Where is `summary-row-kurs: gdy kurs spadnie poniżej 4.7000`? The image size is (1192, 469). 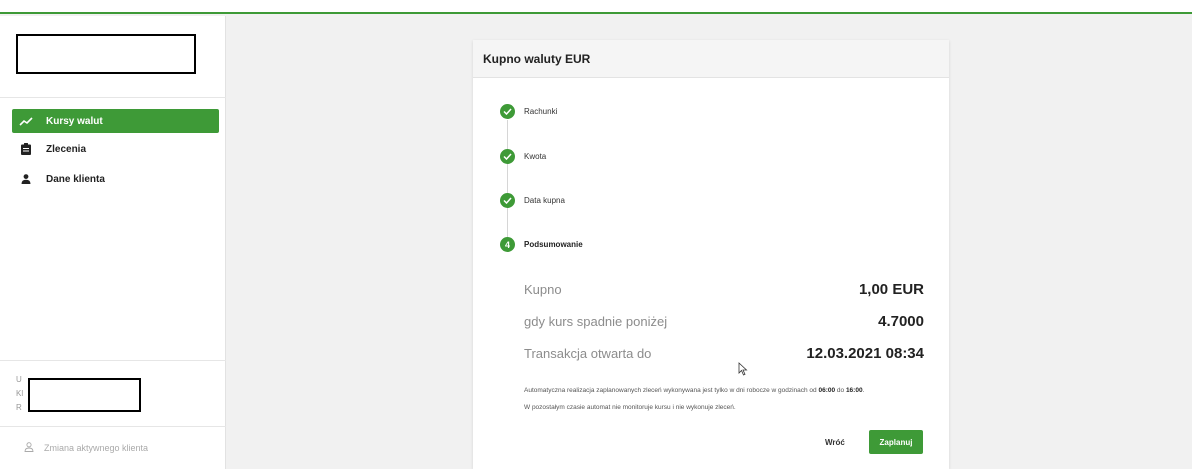 summary-row-kurs: gdy kurs spadnie poniżej 4.7000 is located at coordinates (724, 321).